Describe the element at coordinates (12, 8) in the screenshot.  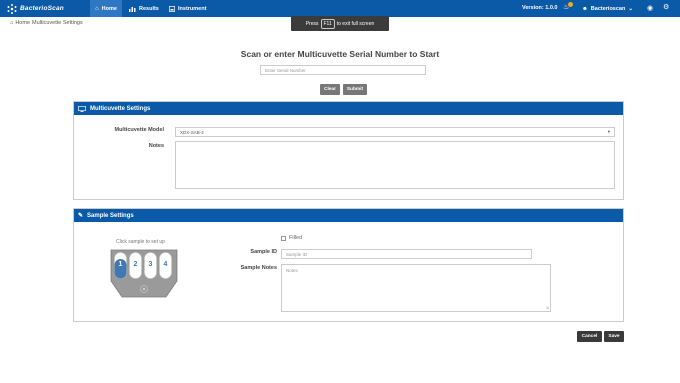
I see `logo-mark-icon` at that location.